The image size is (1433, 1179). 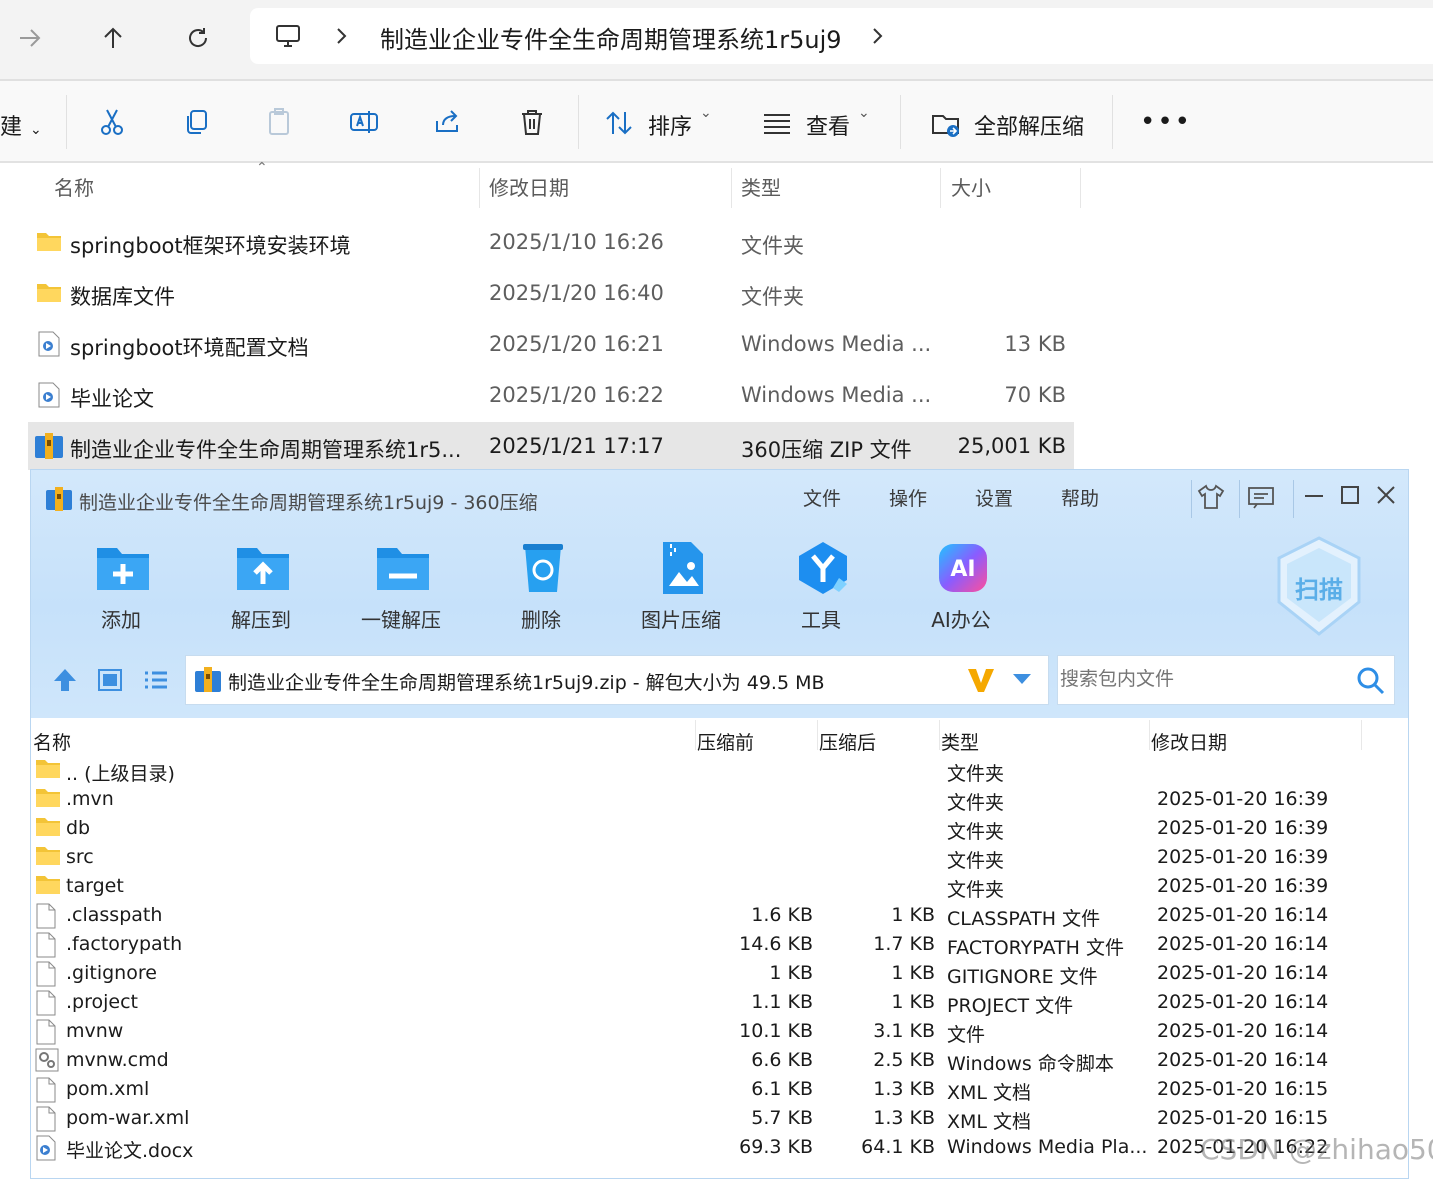 I want to click on up-level-button, so click(x=65, y=680).